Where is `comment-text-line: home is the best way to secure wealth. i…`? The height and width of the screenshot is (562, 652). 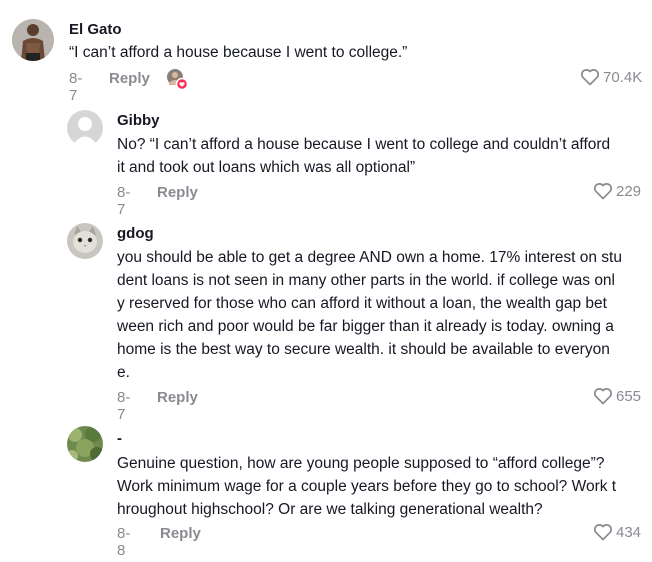 comment-text-line: home is the best way to secure wealth. i… is located at coordinates (363, 349).